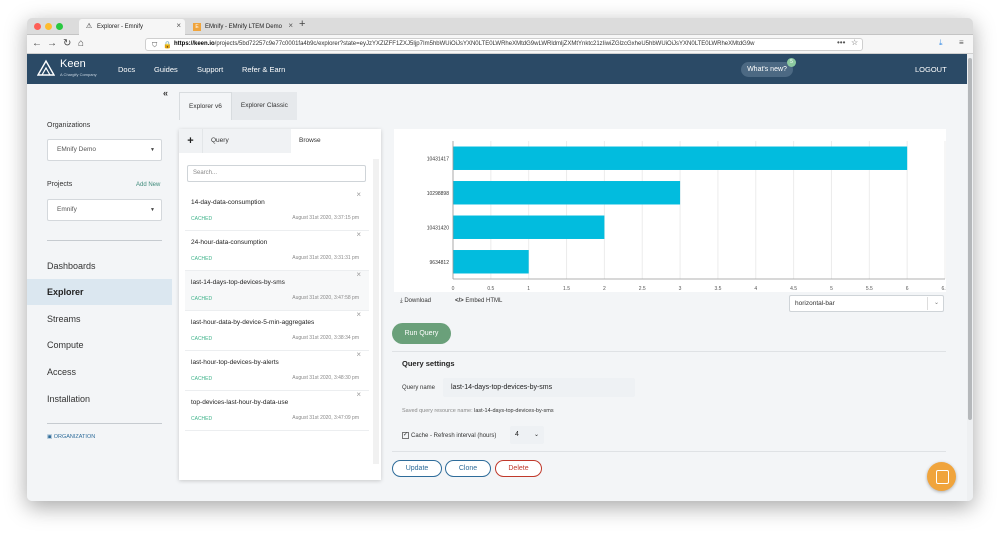 Image resolution: width=1000 pixels, height=537 pixels. What do you see at coordinates (970, 239) in the screenshot?
I see `scrollbar-thumb` at bounding box center [970, 239].